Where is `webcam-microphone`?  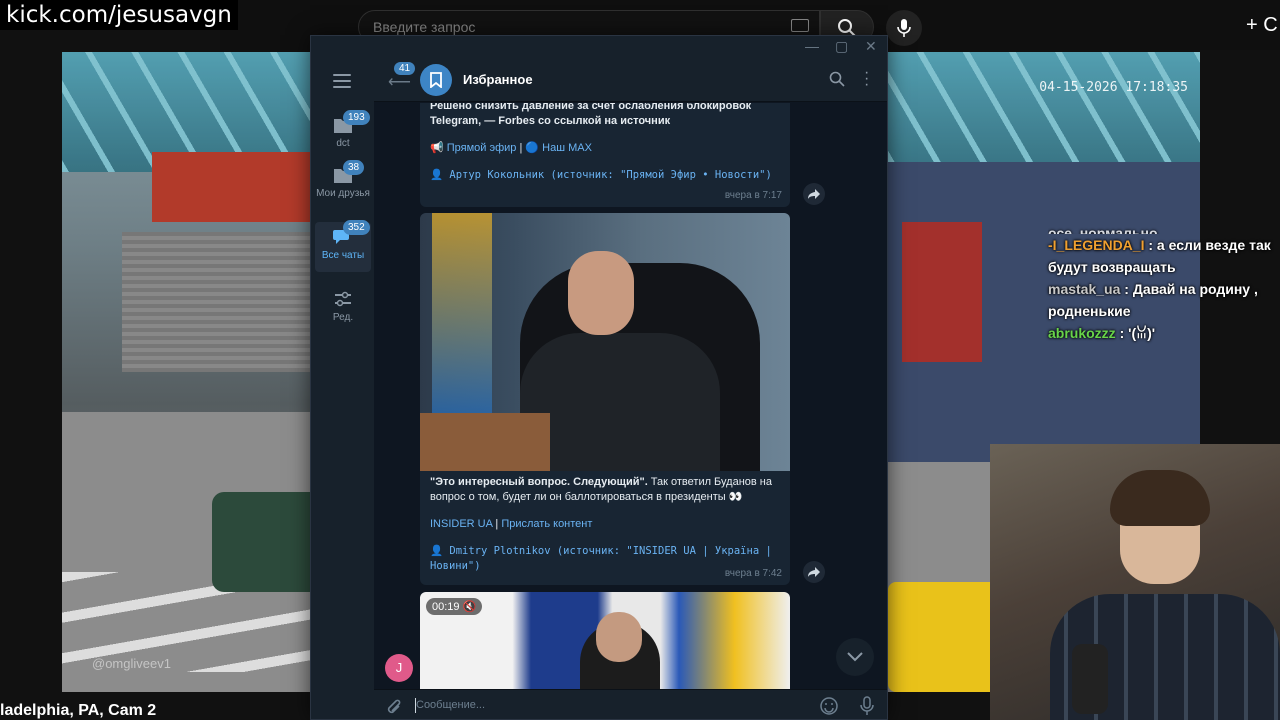 webcam-microphone is located at coordinates (1090, 679).